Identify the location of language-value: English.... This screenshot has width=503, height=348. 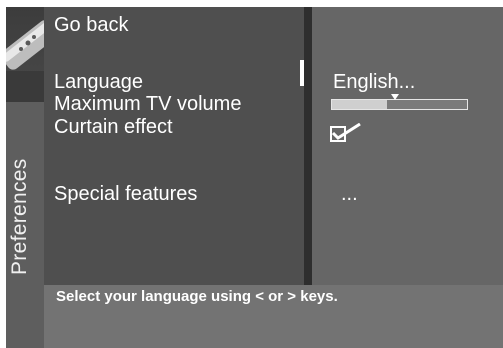
(374, 82).